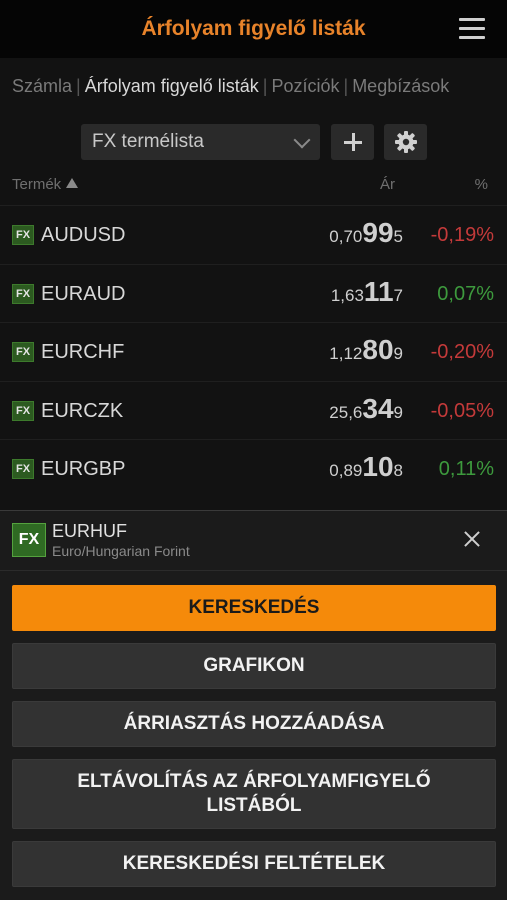 This screenshot has width=507, height=900. I want to click on add-watchlist-button, so click(352, 142).